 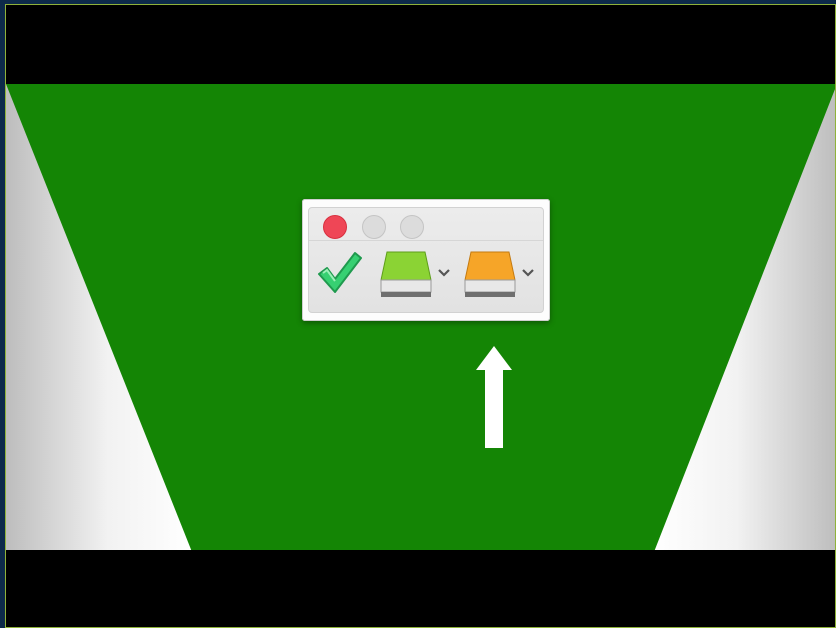 I want to click on app-toolbar-window, so click(x=426, y=260).